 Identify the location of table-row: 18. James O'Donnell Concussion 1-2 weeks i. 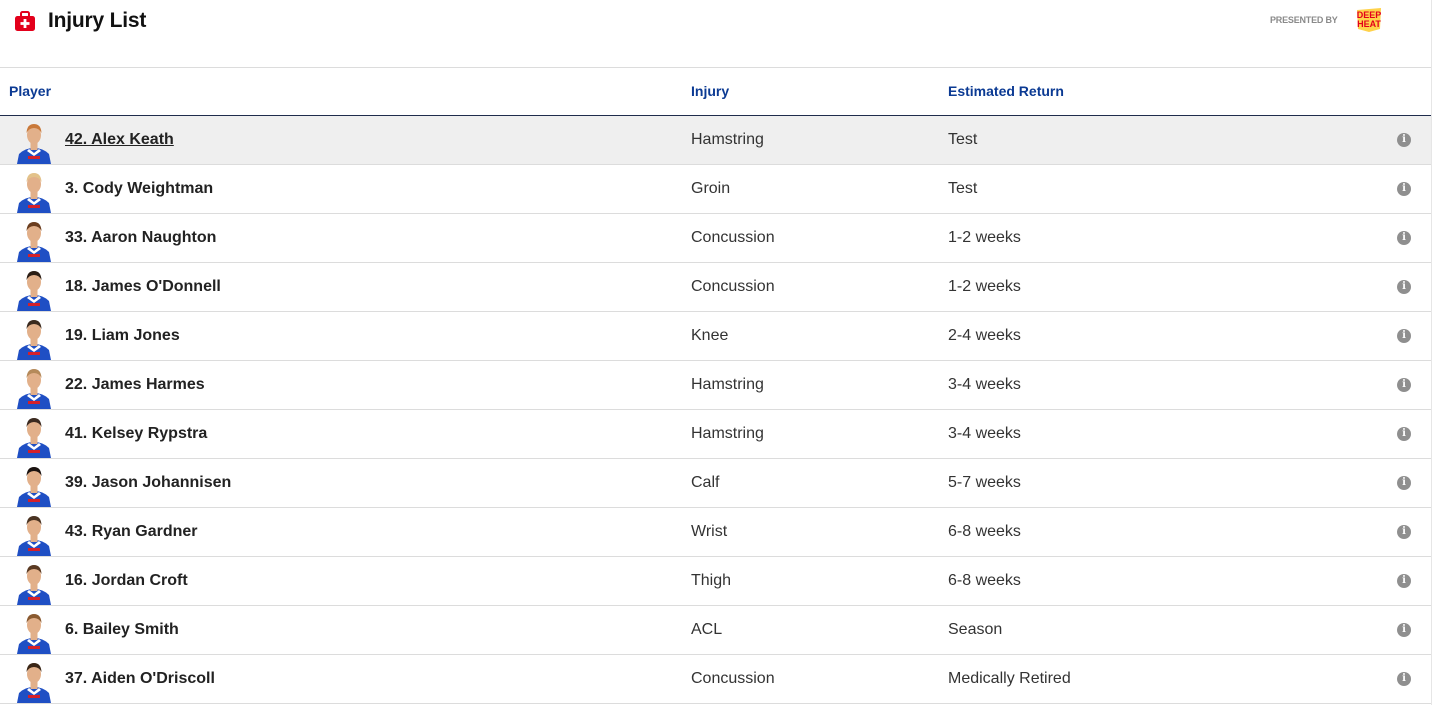
(715, 287).